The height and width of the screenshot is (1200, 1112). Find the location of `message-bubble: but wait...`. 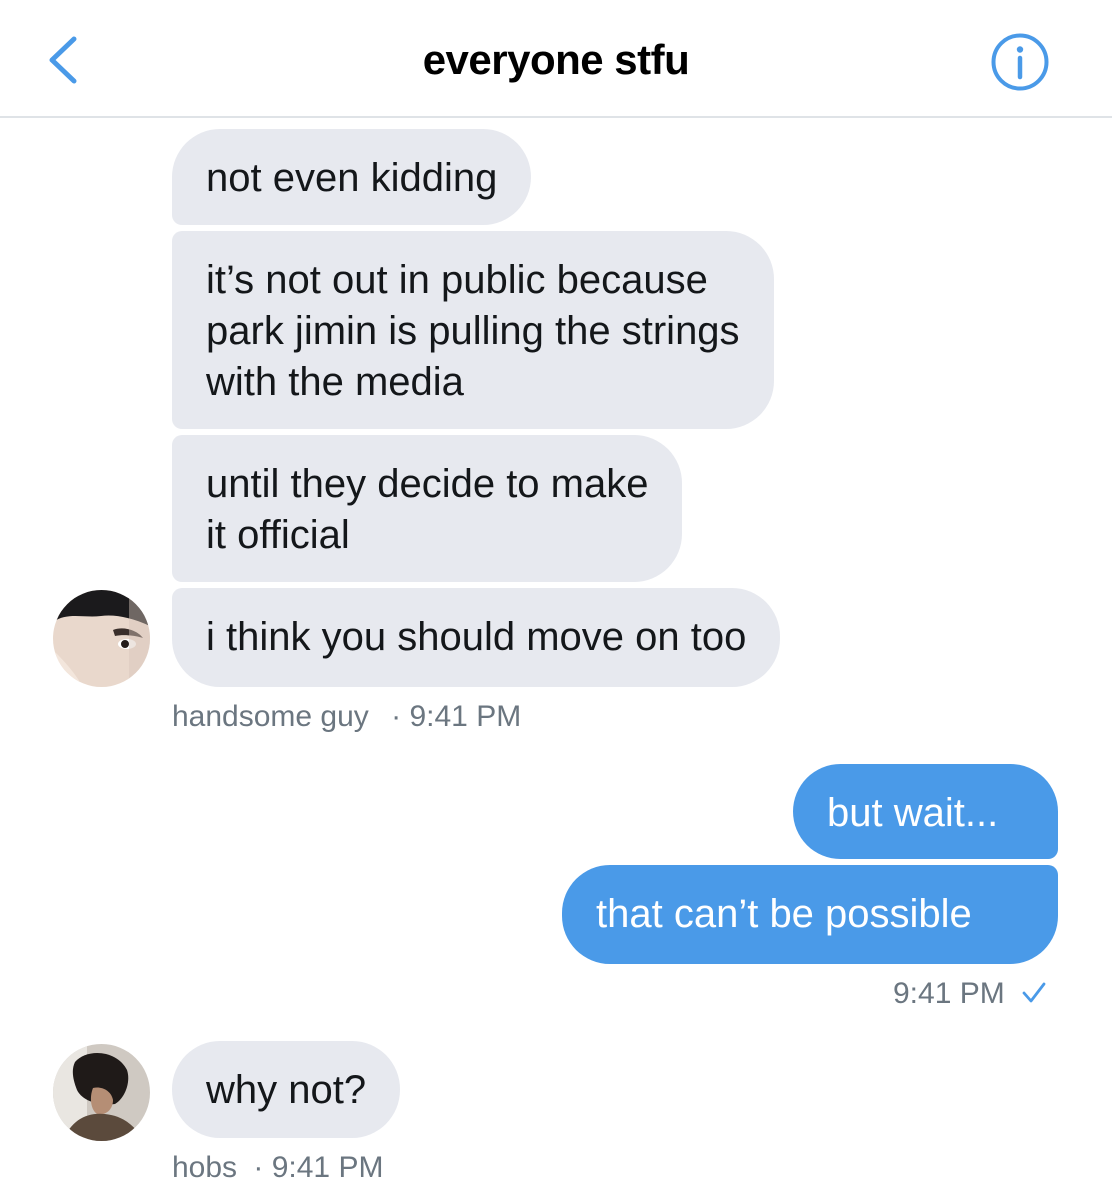

message-bubble: but wait... is located at coordinates (925, 811).